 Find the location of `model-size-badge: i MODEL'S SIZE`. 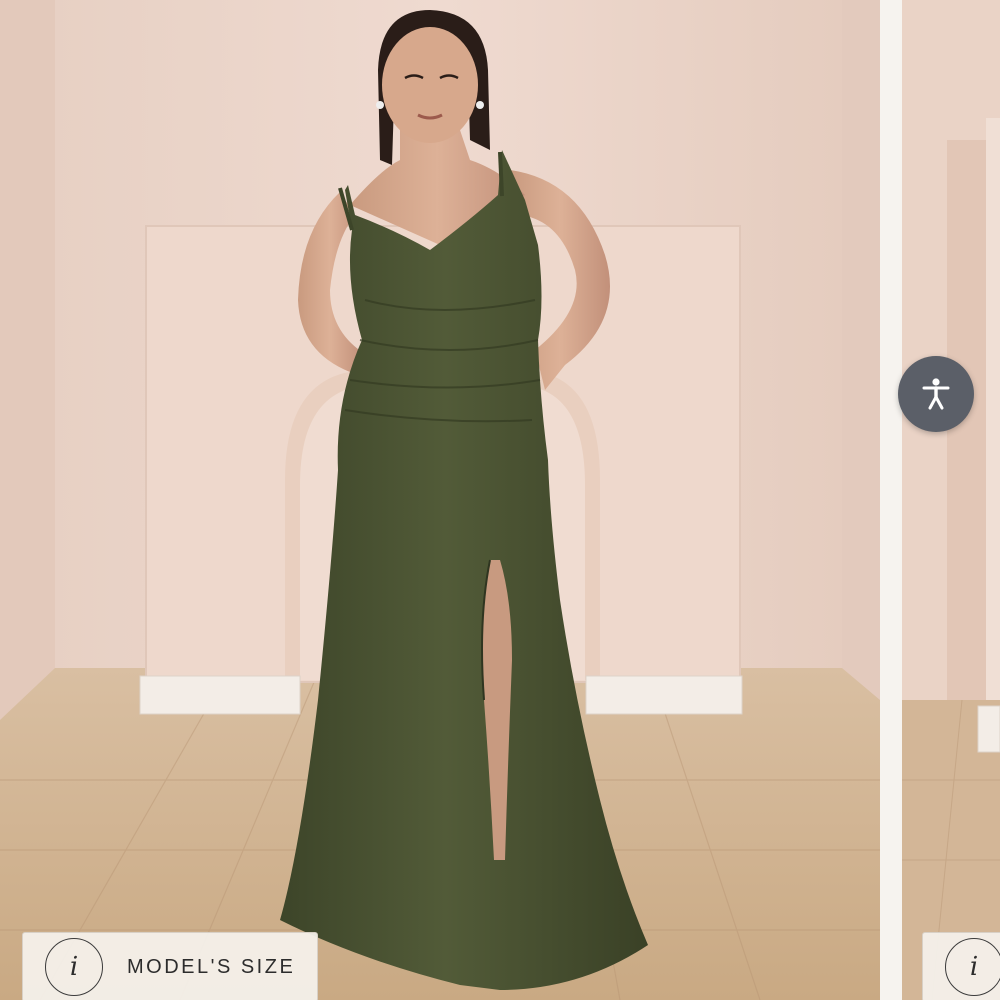

model-size-badge: i MODEL'S SIZE is located at coordinates (170, 966).